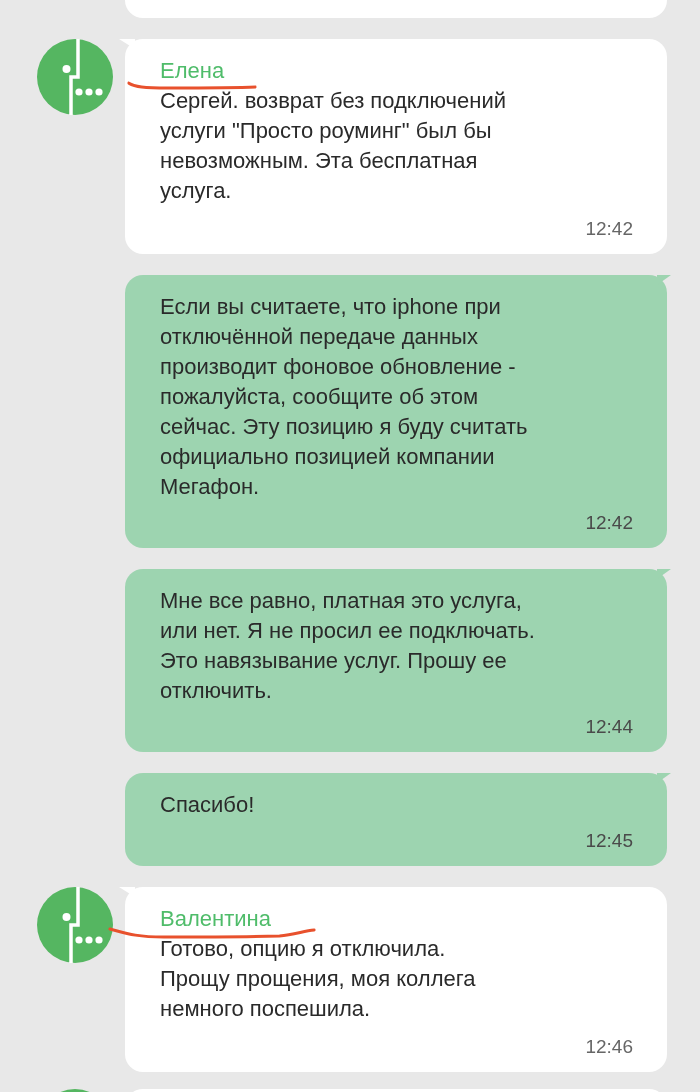 This screenshot has width=700, height=1092. I want to click on message-text: Готово, опцию я отключила. Прощу прощения, моя коллега немного поспешила., so click(318, 979).